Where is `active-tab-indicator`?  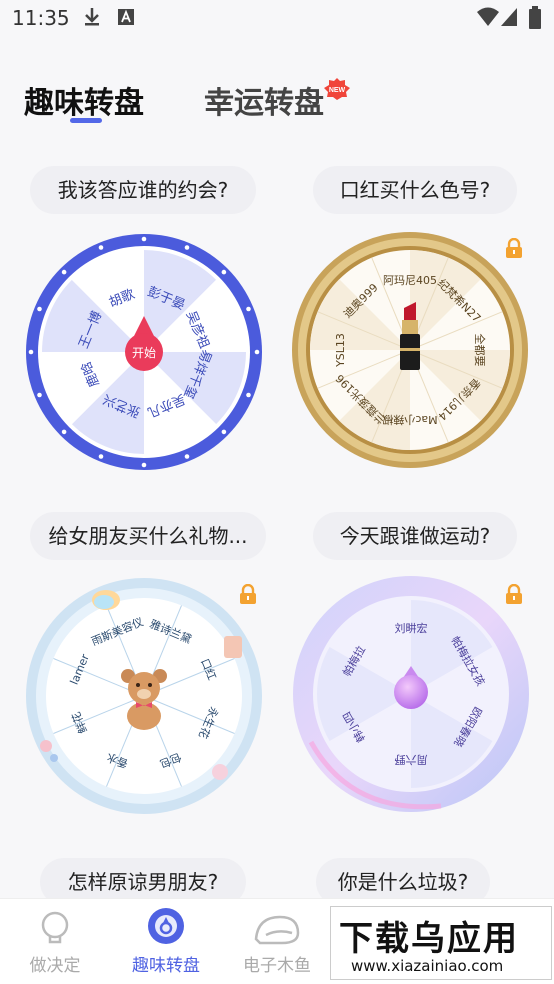
active-tab-indicator is located at coordinates (86, 120).